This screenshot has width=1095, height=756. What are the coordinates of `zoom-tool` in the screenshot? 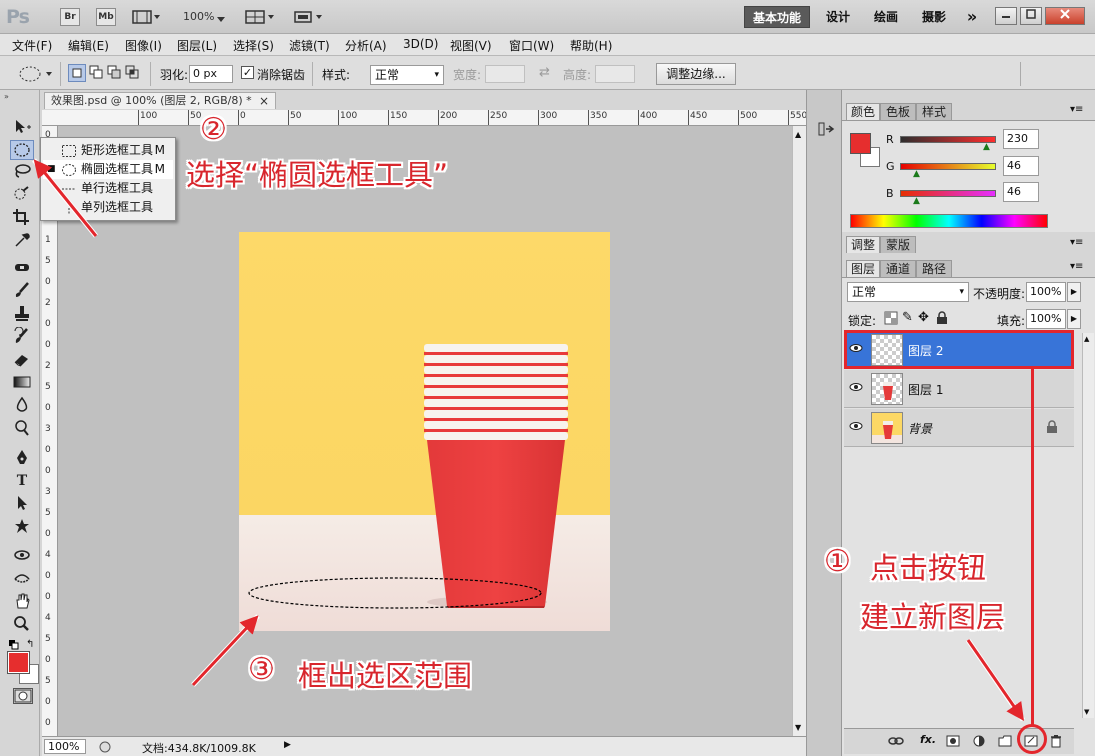 It's located at (22, 625).